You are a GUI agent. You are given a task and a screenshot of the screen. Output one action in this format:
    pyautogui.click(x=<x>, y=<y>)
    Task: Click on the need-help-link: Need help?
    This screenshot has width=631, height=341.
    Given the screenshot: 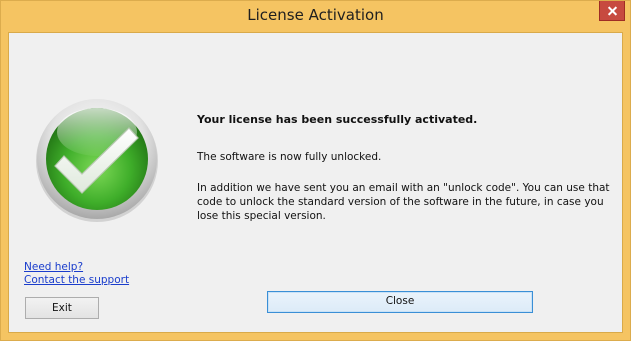 What is the action you would take?
    pyautogui.click(x=76, y=267)
    